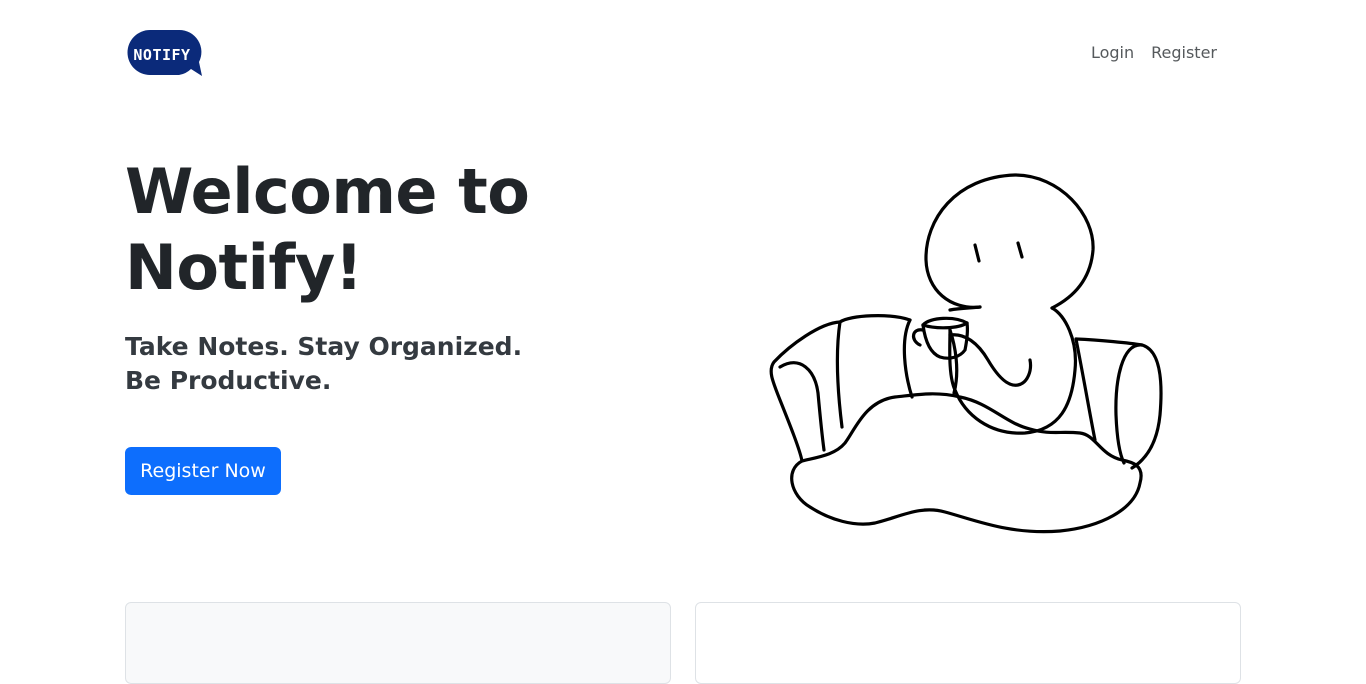  What do you see at coordinates (1184, 53) in the screenshot?
I see `nav-register-link: Register` at bounding box center [1184, 53].